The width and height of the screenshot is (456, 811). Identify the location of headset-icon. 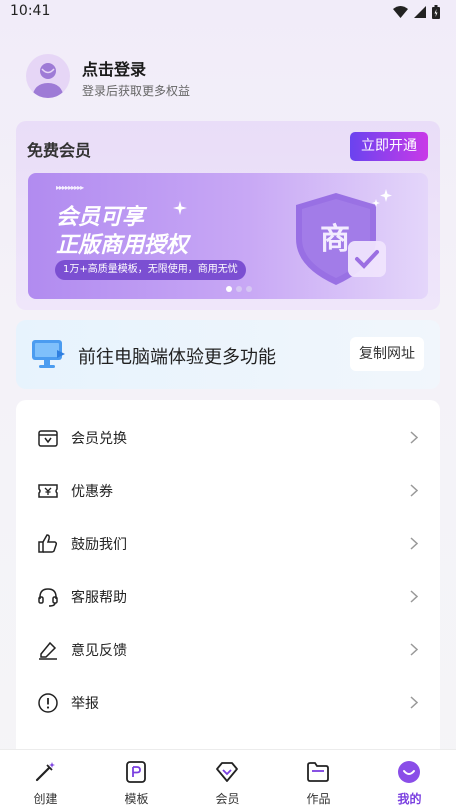
(48, 597).